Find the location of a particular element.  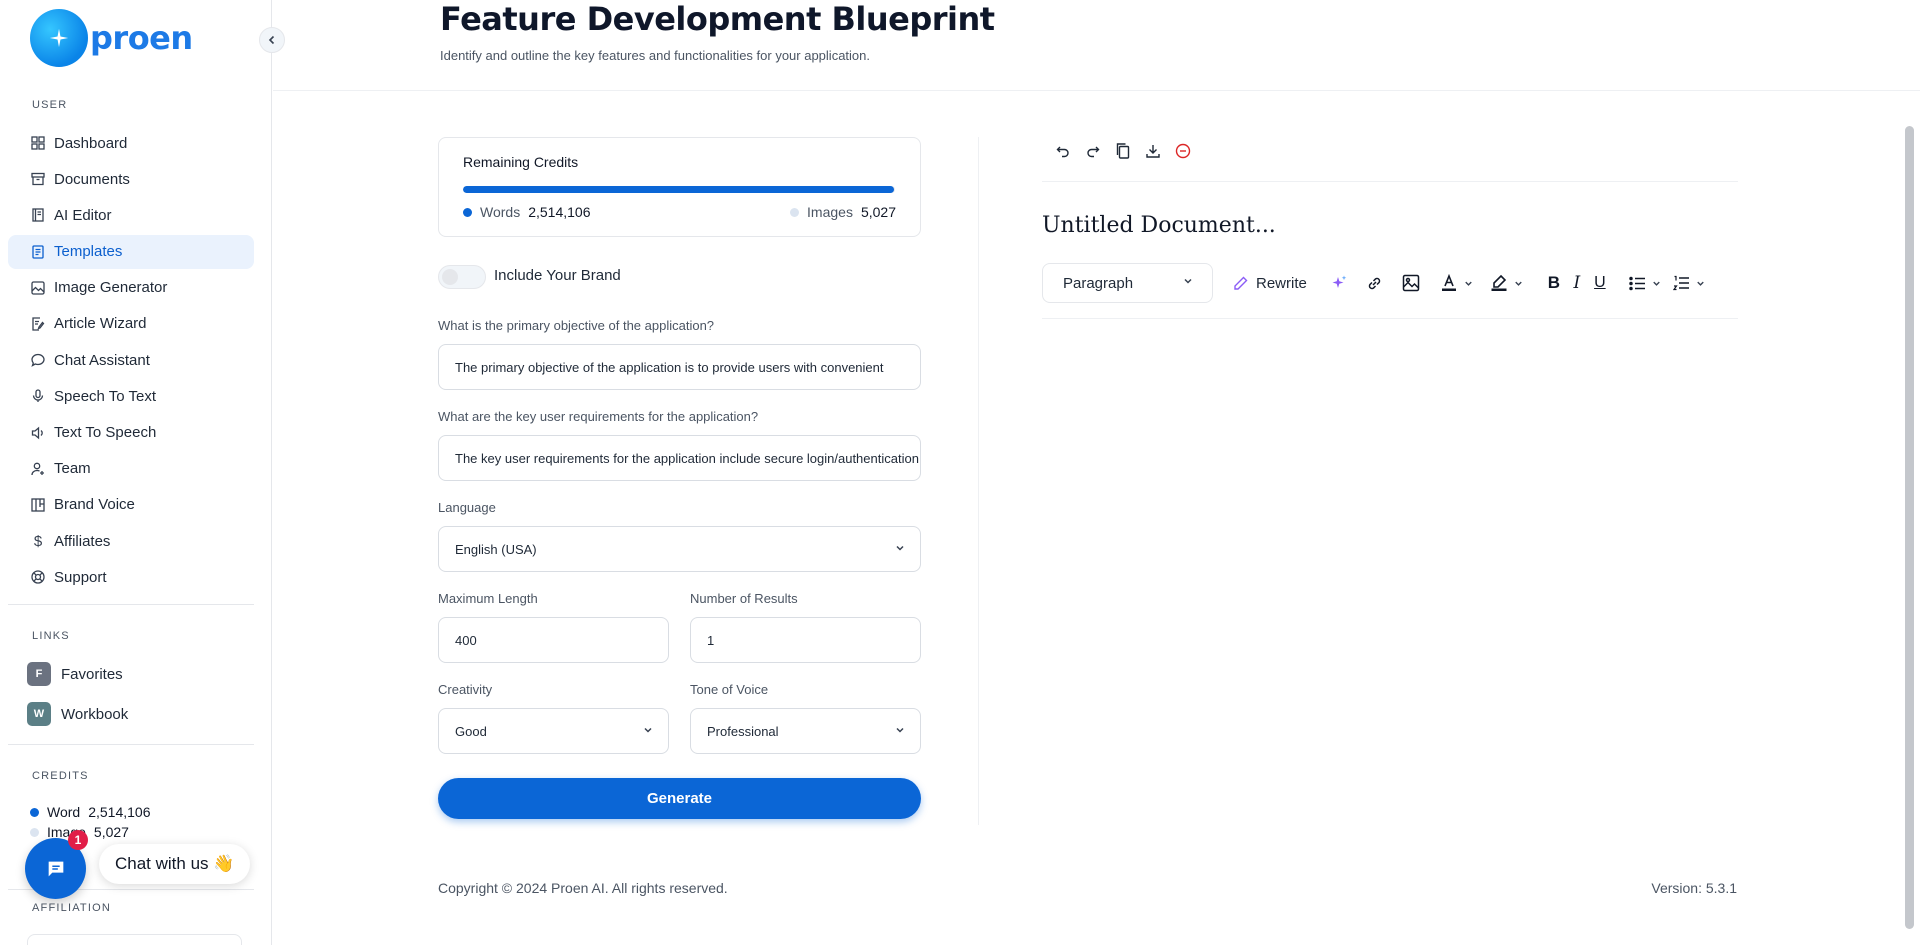

chat-with-us-bubble: Chat with us 👋 is located at coordinates (175, 864).